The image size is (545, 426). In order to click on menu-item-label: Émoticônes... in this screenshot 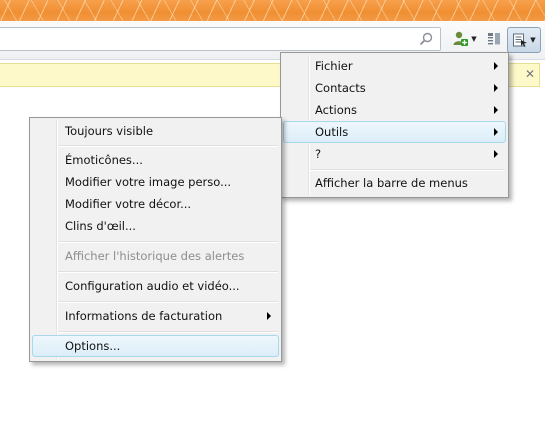, I will do `click(104, 160)`.